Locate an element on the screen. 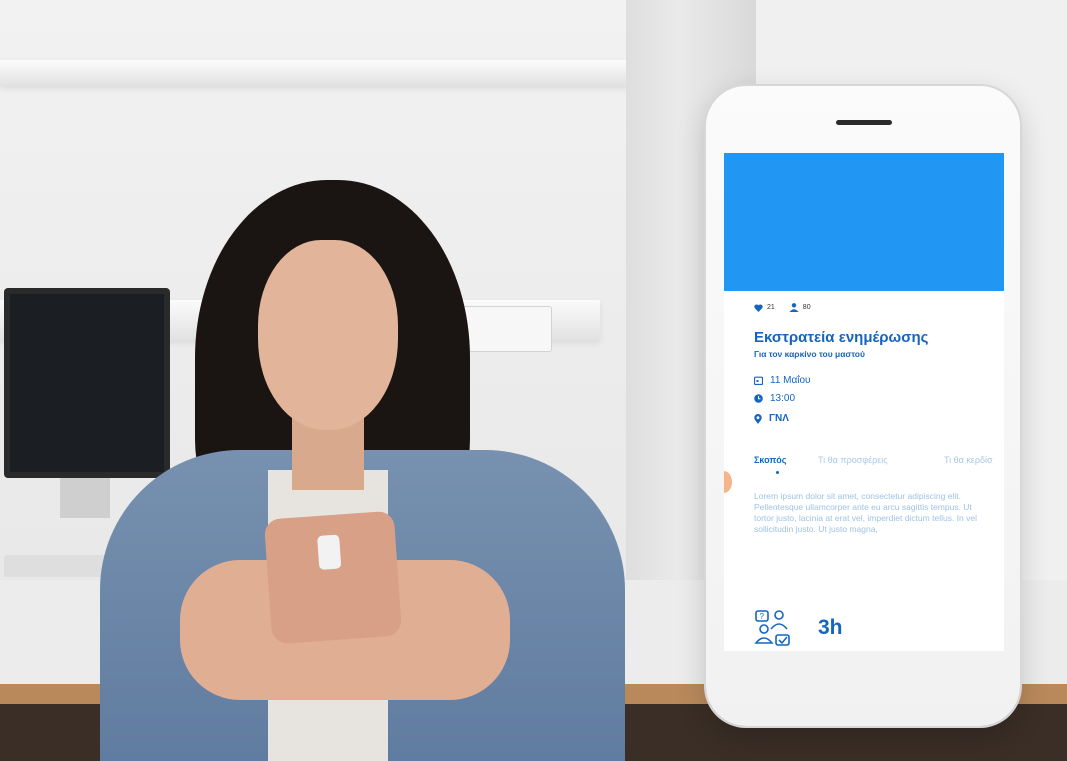 The width and height of the screenshot is (1067, 761). person-icon is located at coordinates (794, 307).